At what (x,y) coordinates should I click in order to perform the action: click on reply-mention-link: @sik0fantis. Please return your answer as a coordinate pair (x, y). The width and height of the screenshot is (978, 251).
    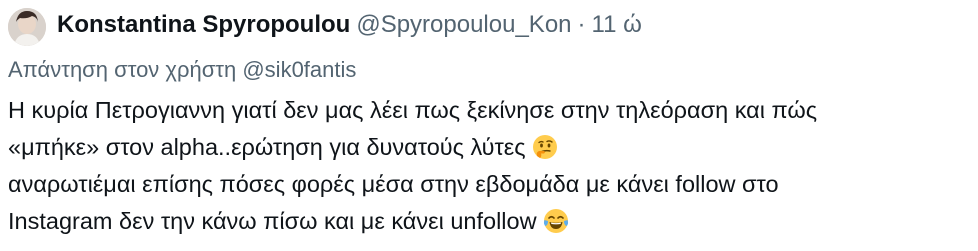
    Looking at the image, I should click on (299, 69).